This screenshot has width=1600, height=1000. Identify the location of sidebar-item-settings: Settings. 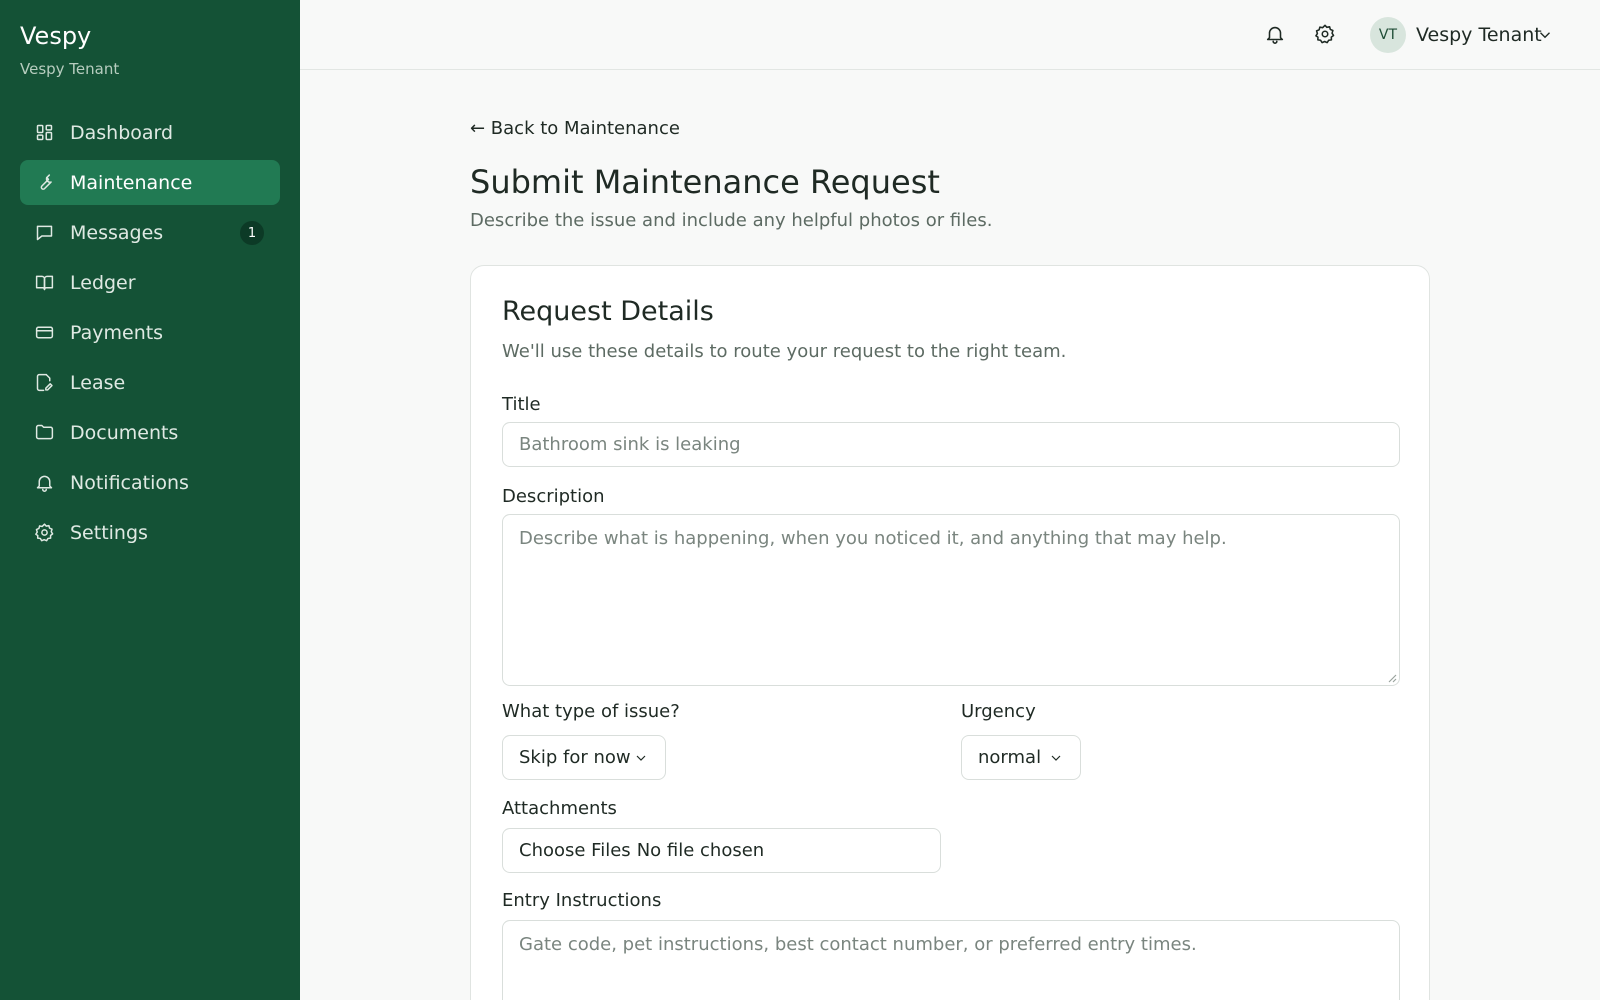
(150, 532).